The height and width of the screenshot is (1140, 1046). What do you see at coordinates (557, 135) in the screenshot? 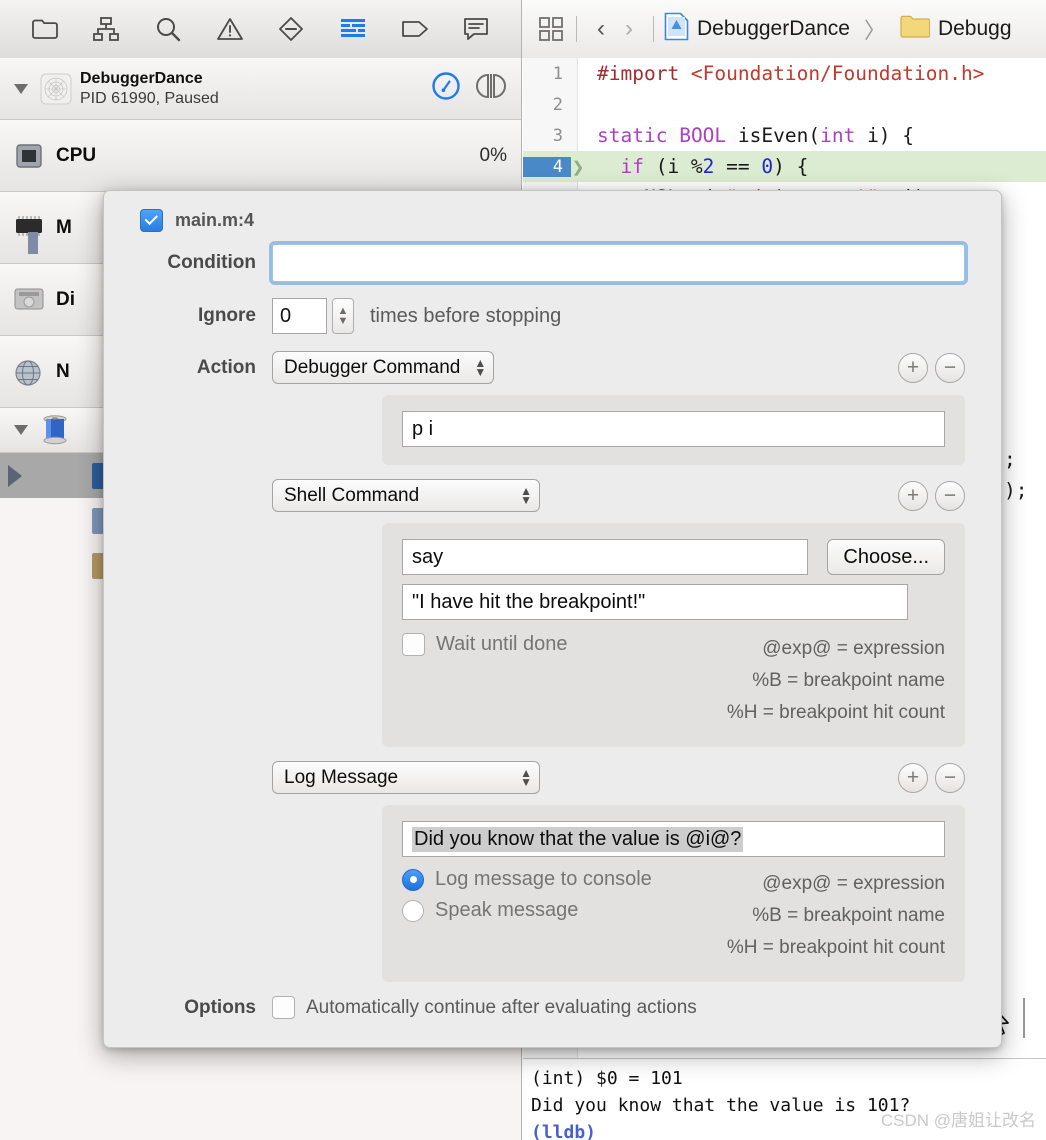
I see `line-number: 3` at bounding box center [557, 135].